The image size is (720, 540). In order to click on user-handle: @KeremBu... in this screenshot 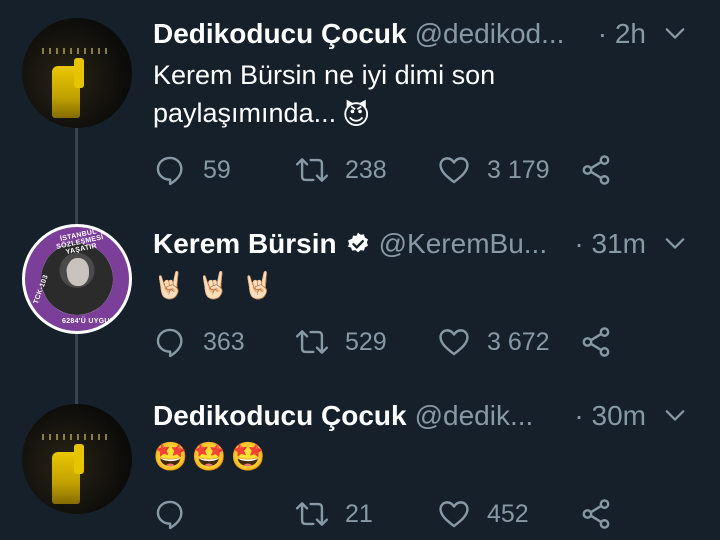, I will do `click(463, 244)`.